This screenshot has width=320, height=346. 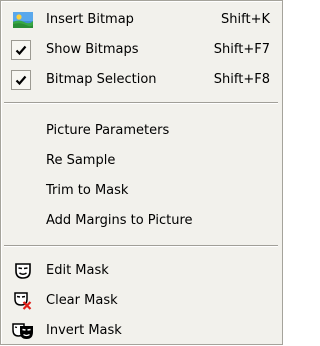 I want to click on menu-item-label: Insert Bitmap, so click(x=90, y=19).